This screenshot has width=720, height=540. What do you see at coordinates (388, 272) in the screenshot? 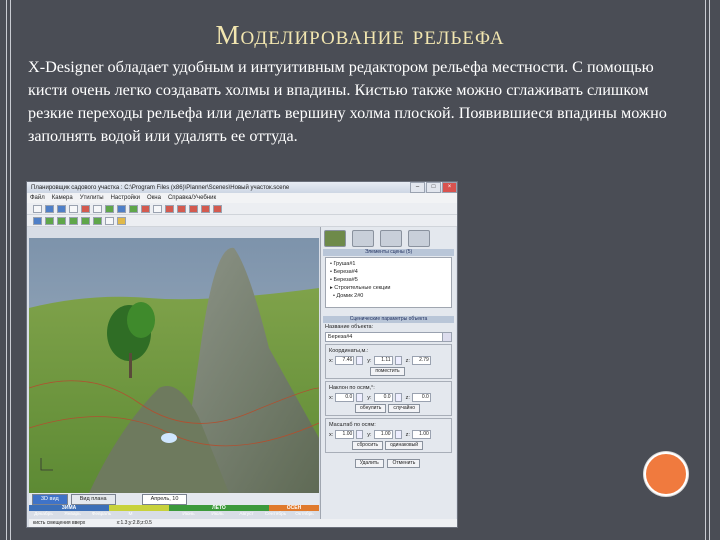
I see `tree-item: • Береза#4` at bounding box center [388, 272].